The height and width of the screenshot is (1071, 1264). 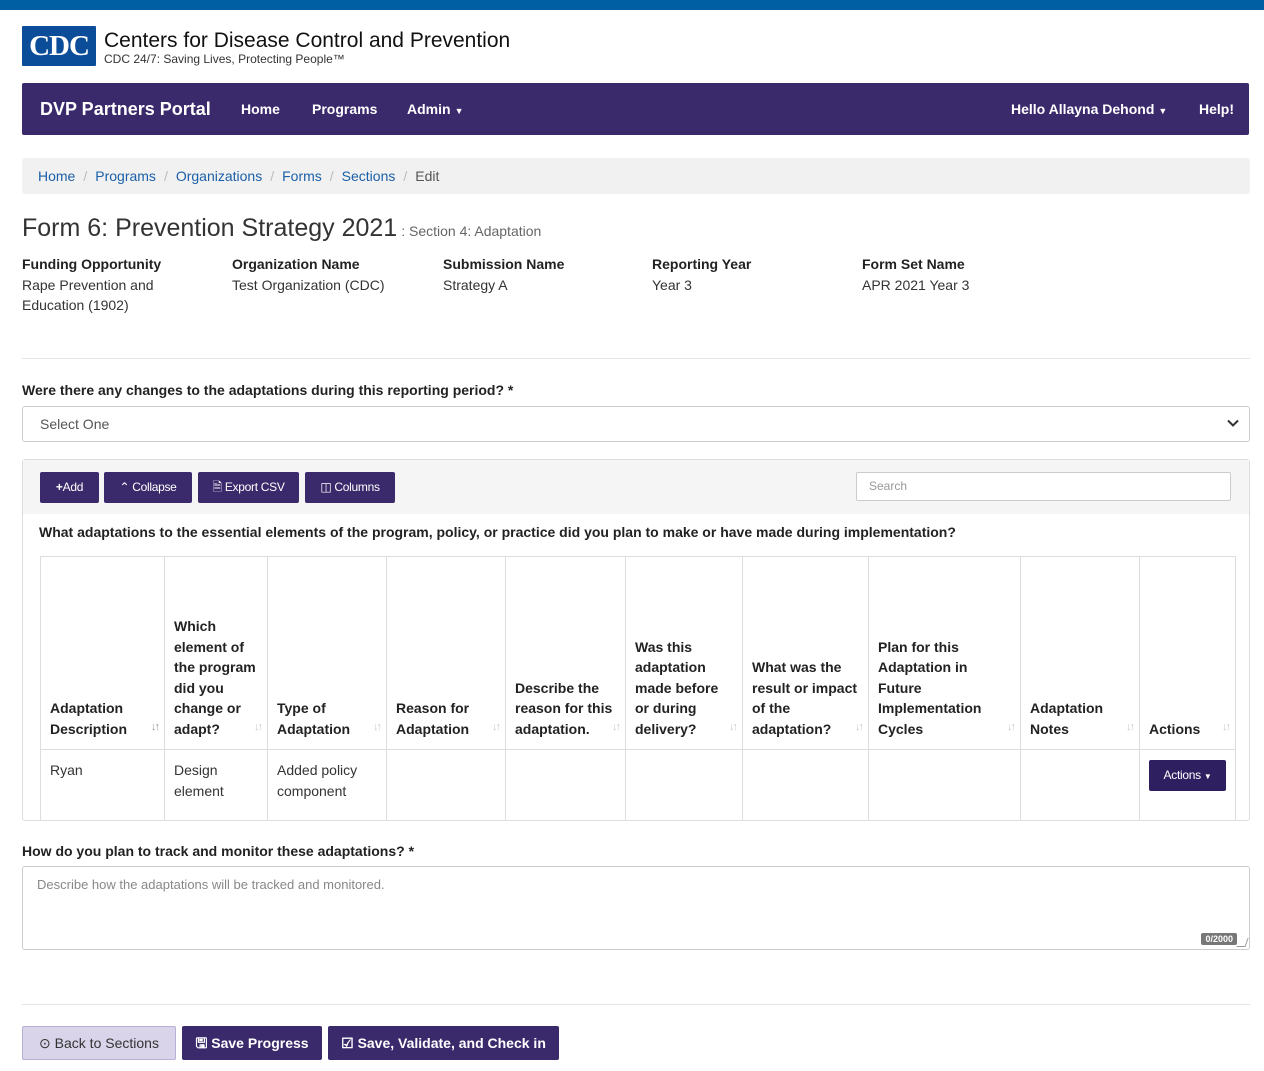 I want to click on plus-icon: +, so click(x=59, y=487).